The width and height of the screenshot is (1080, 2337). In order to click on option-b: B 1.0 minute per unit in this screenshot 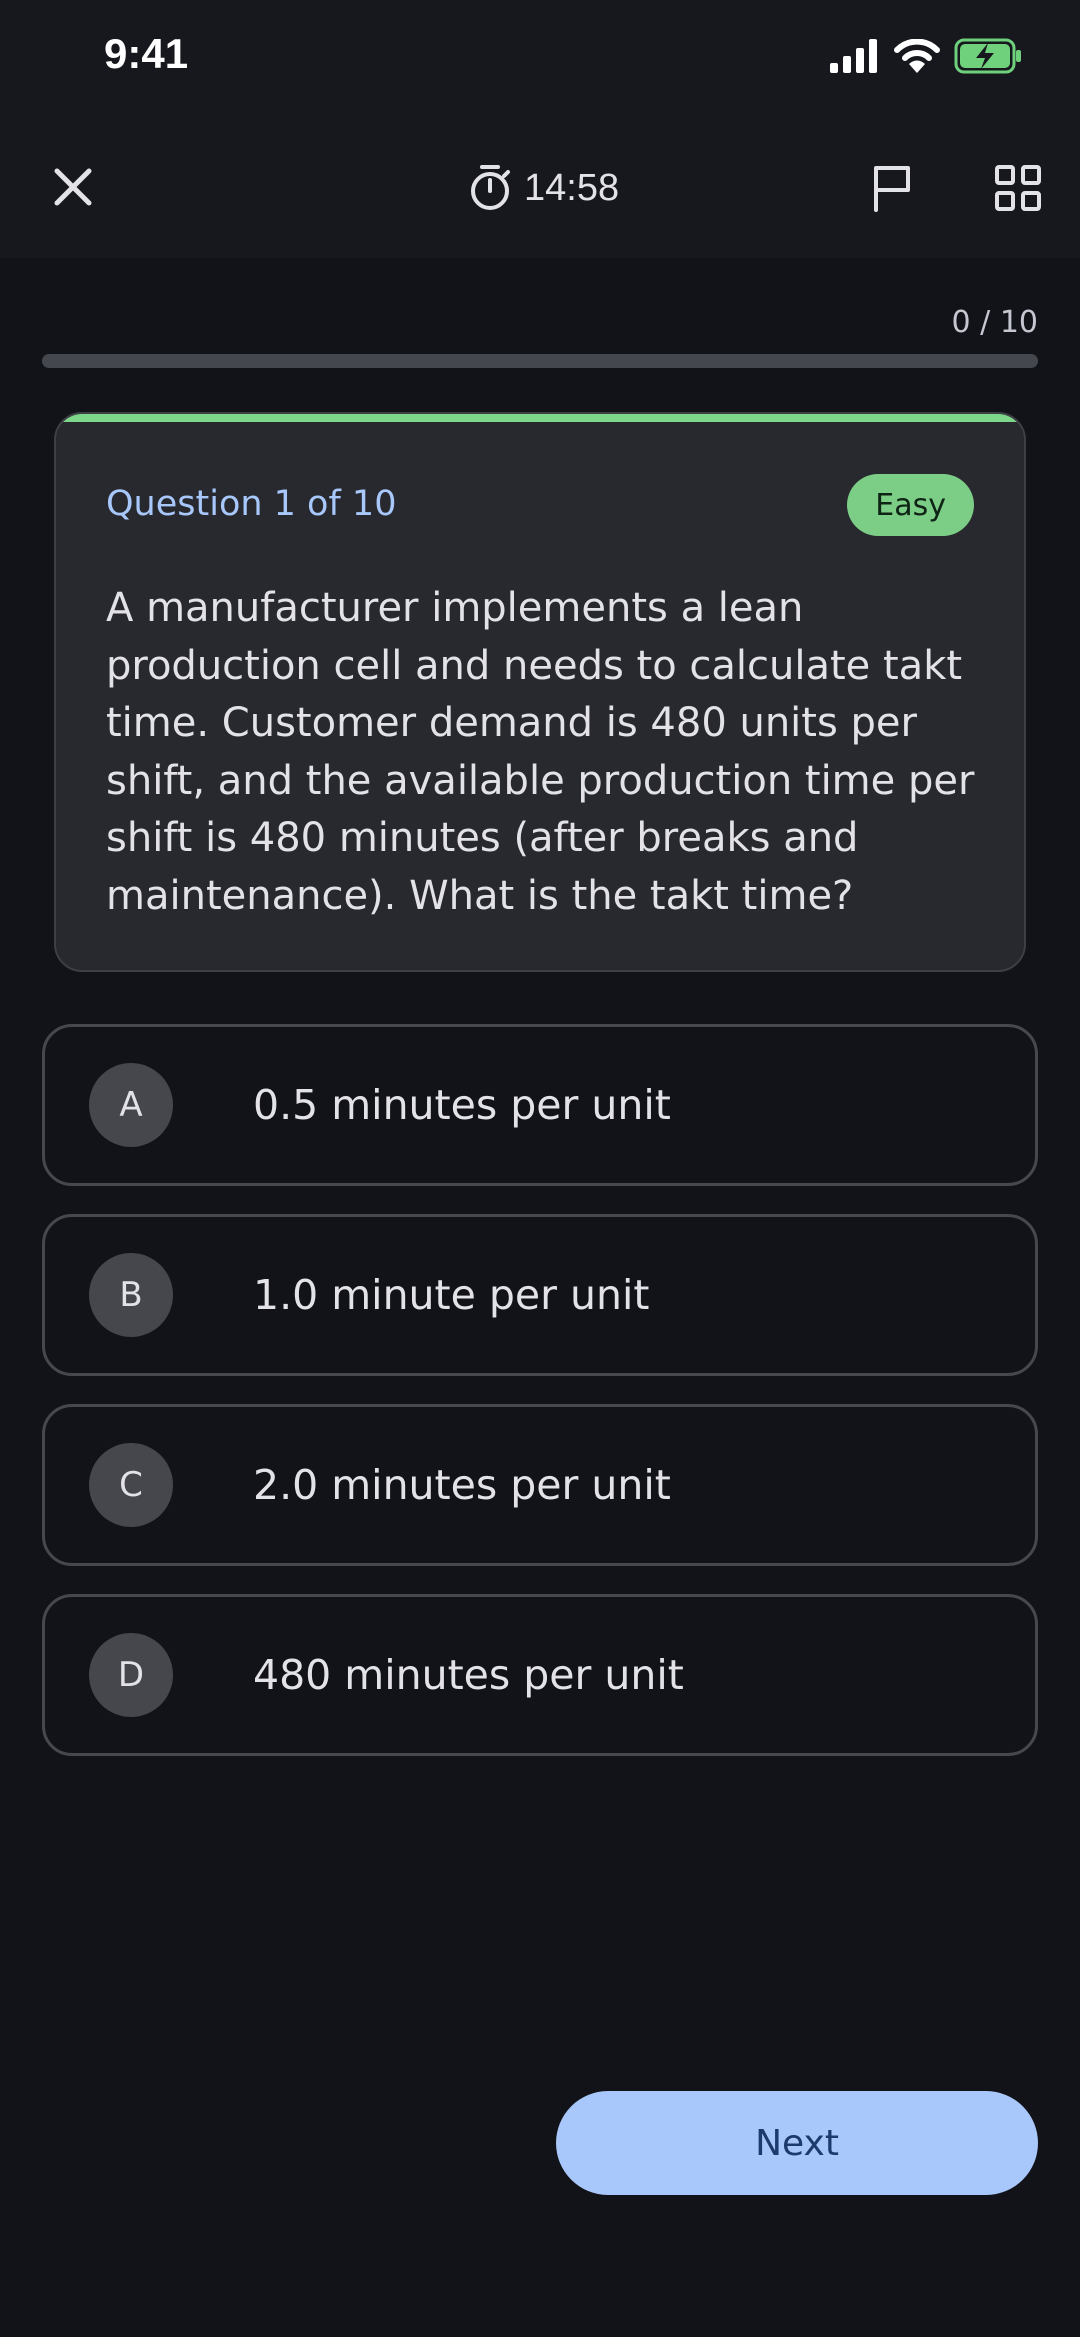, I will do `click(540, 1295)`.